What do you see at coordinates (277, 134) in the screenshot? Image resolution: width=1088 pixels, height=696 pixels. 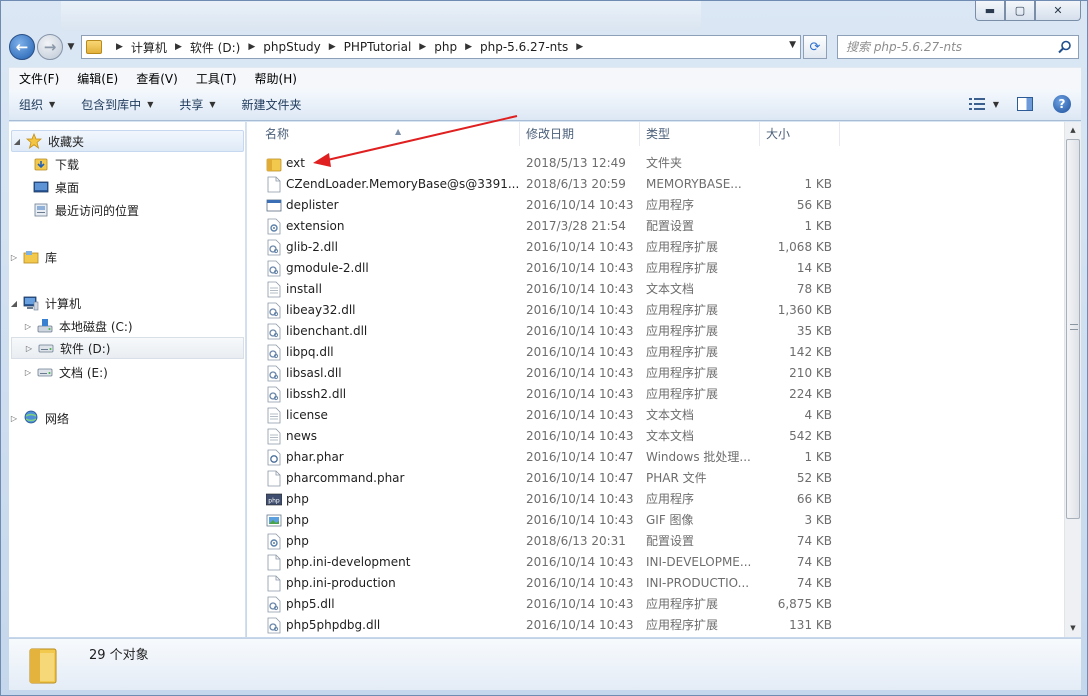 I see `column-header-name-label: 名称` at bounding box center [277, 134].